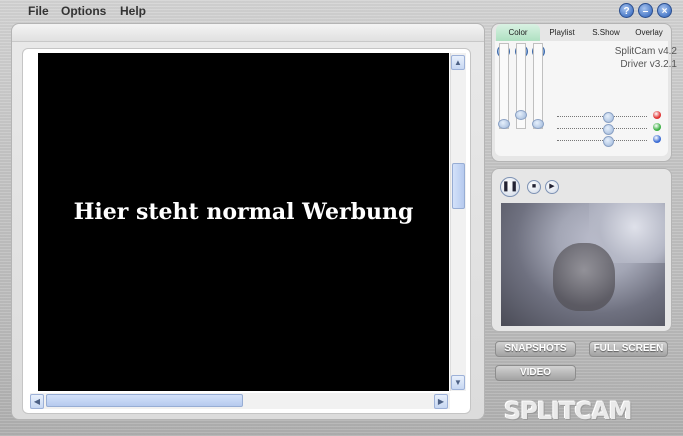  Describe the element at coordinates (552, 187) in the screenshot. I see `play-icon: ▶` at that location.